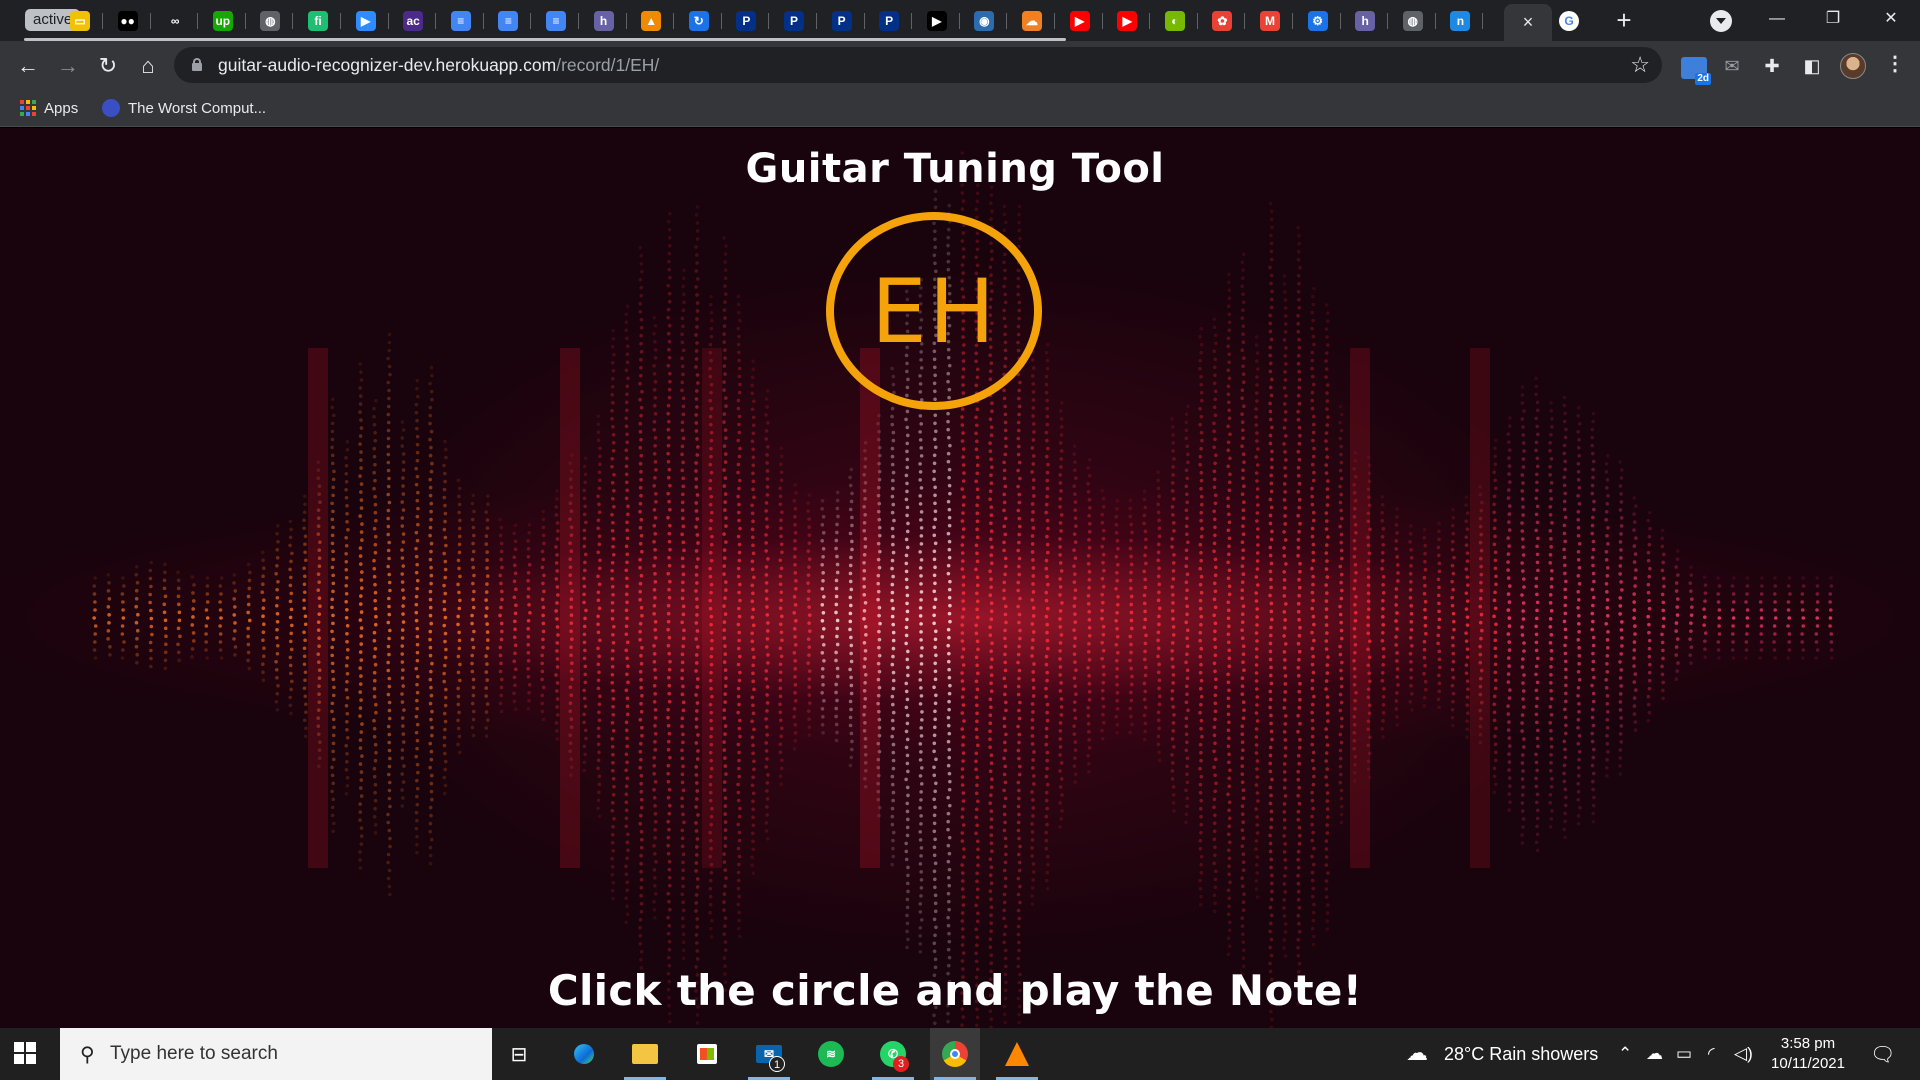 The height and width of the screenshot is (1080, 1920). What do you see at coordinates (68, 66) in the screenshot?
I see `forward-button: →` at bounding box center [68, 66].